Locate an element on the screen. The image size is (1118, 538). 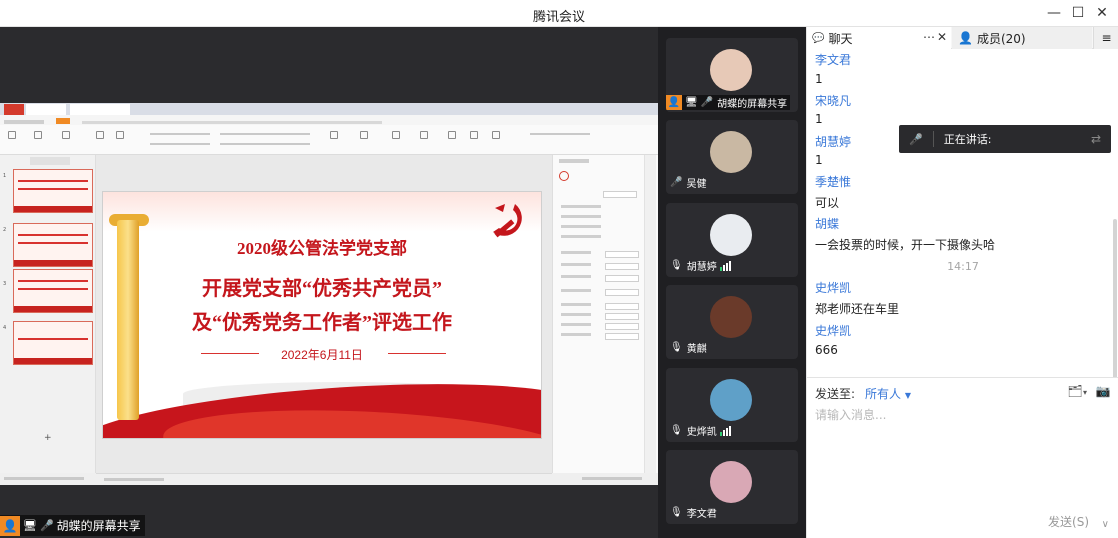
video-tile: 🎙 胡慧婷 is located at coordinates (732, 240).